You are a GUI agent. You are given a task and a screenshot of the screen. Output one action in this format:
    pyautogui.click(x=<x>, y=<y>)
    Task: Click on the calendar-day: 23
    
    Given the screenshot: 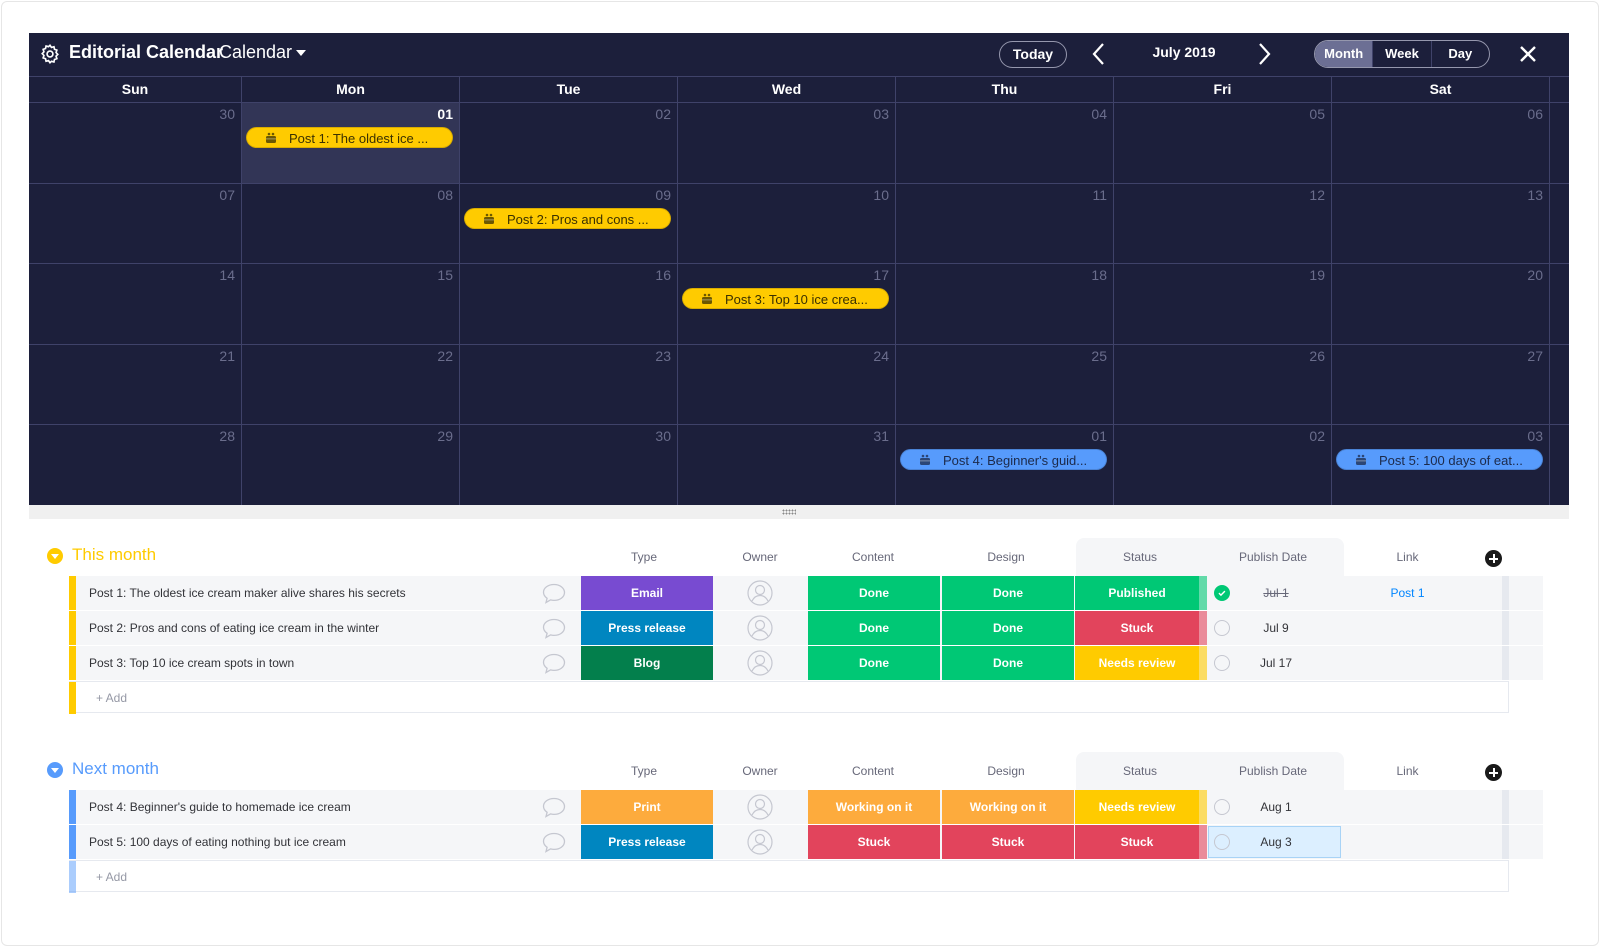 What is the action you would take?
    pyautogui.click(x=569, y=384)
    